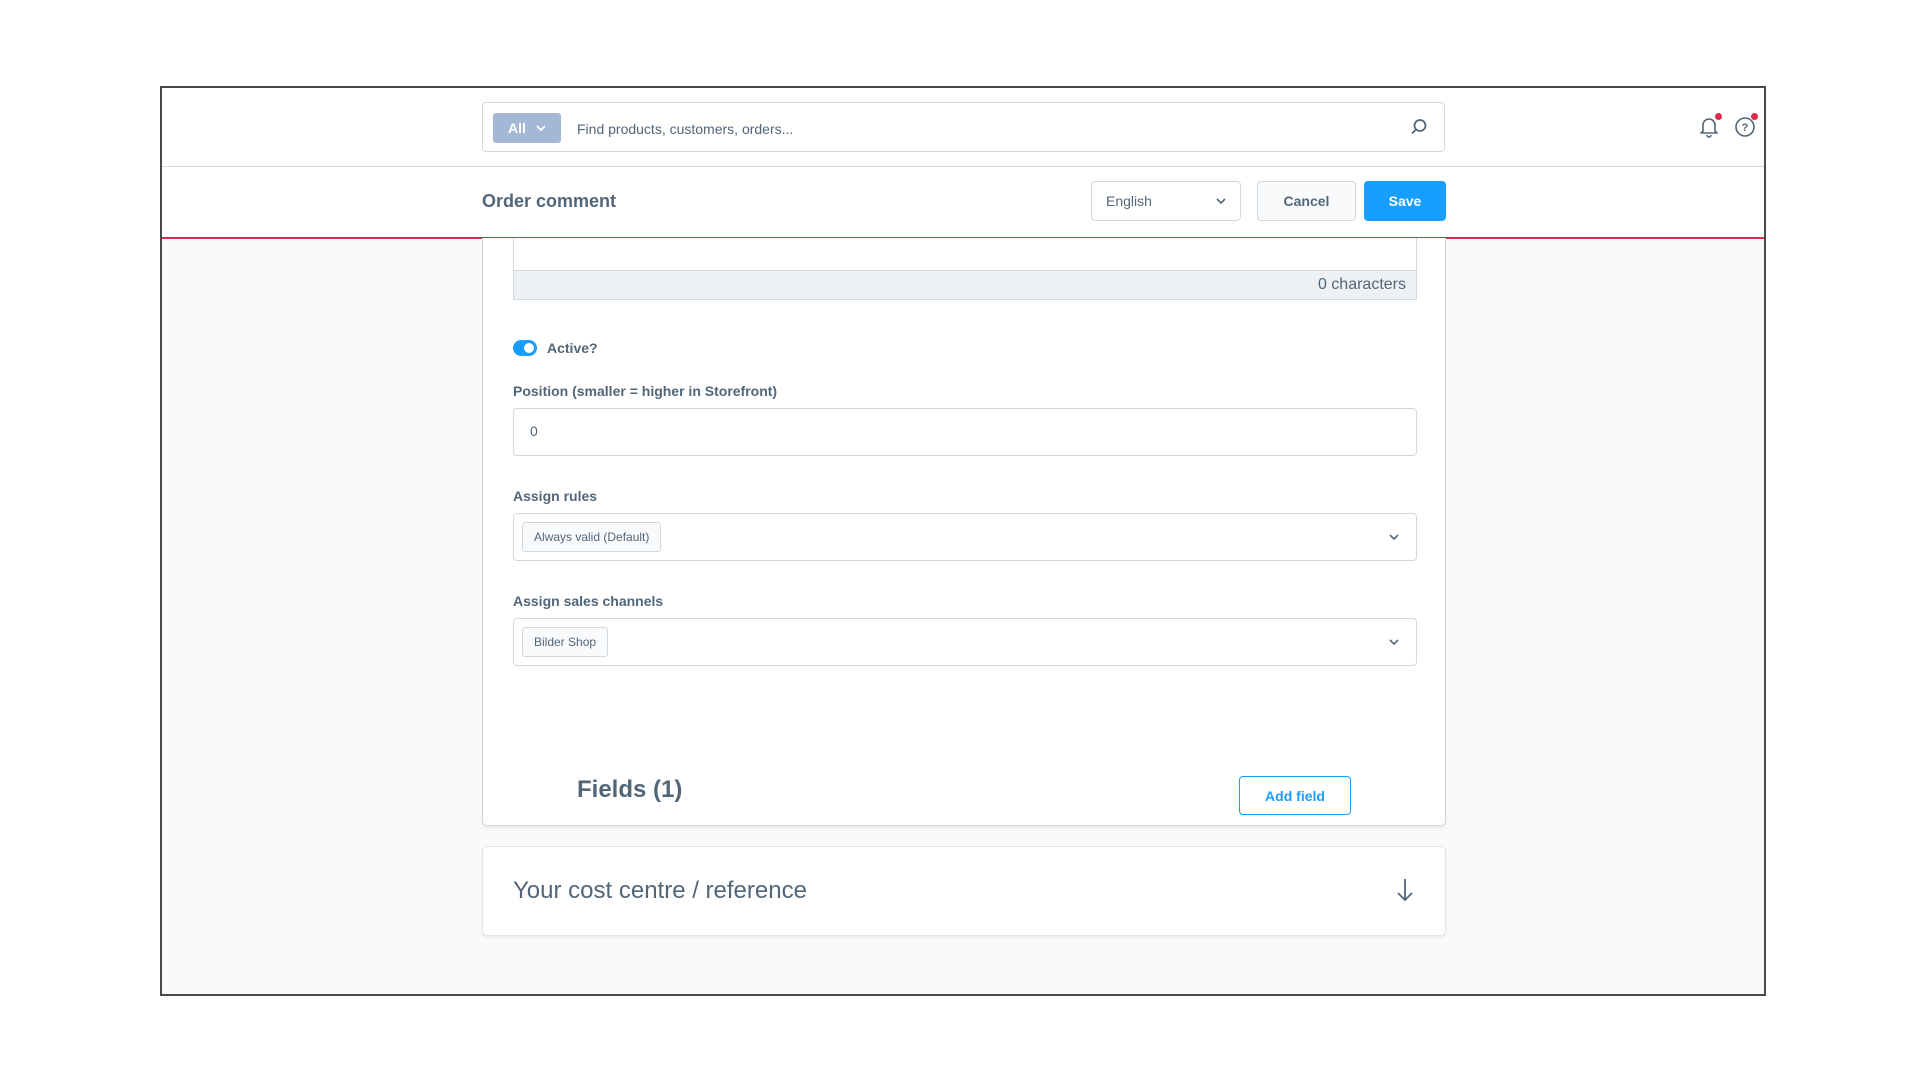 The height and width of the screenshot is (1080, 1920). What do you see at coordinates (592, 537) in the screenshot?
I see `assign-rules-chip: Always valid (Default)` at bounding box center [592, 537].